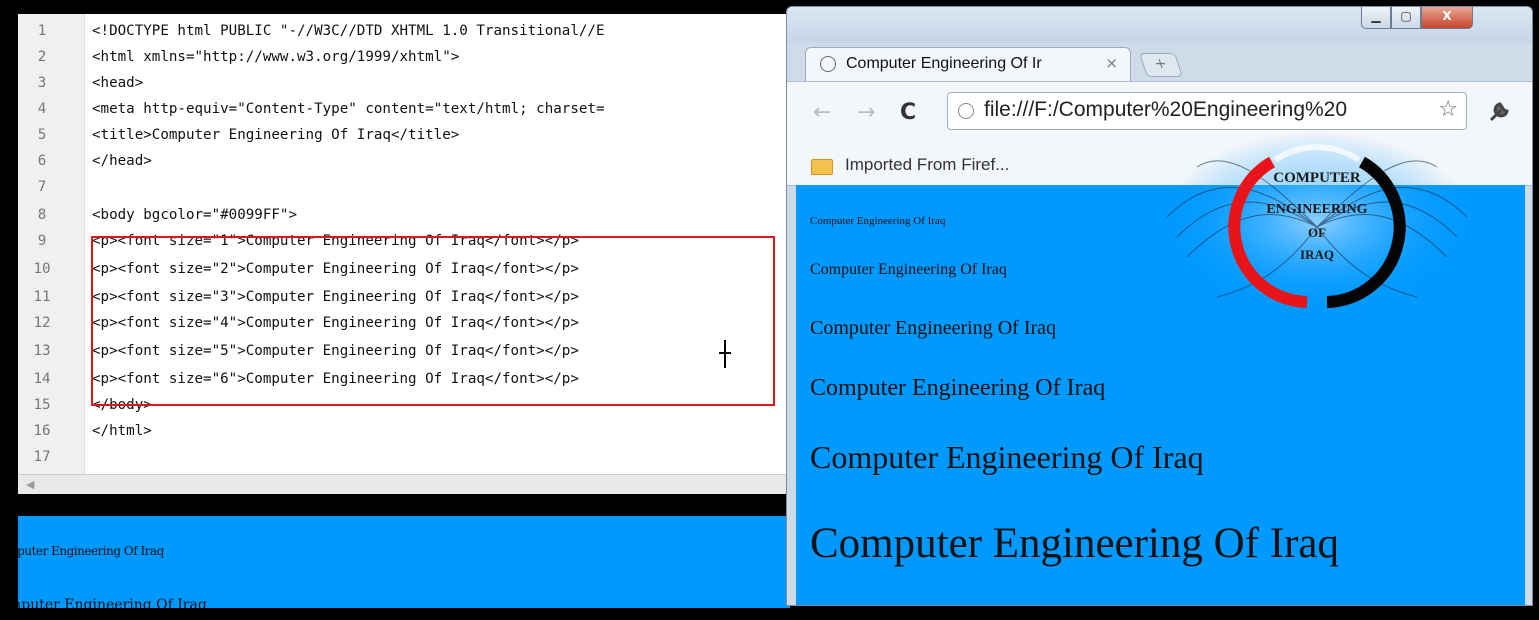 The width and height of the screenshot is (1539, 620). I want to click on line-number: 13, so click(42, 351).